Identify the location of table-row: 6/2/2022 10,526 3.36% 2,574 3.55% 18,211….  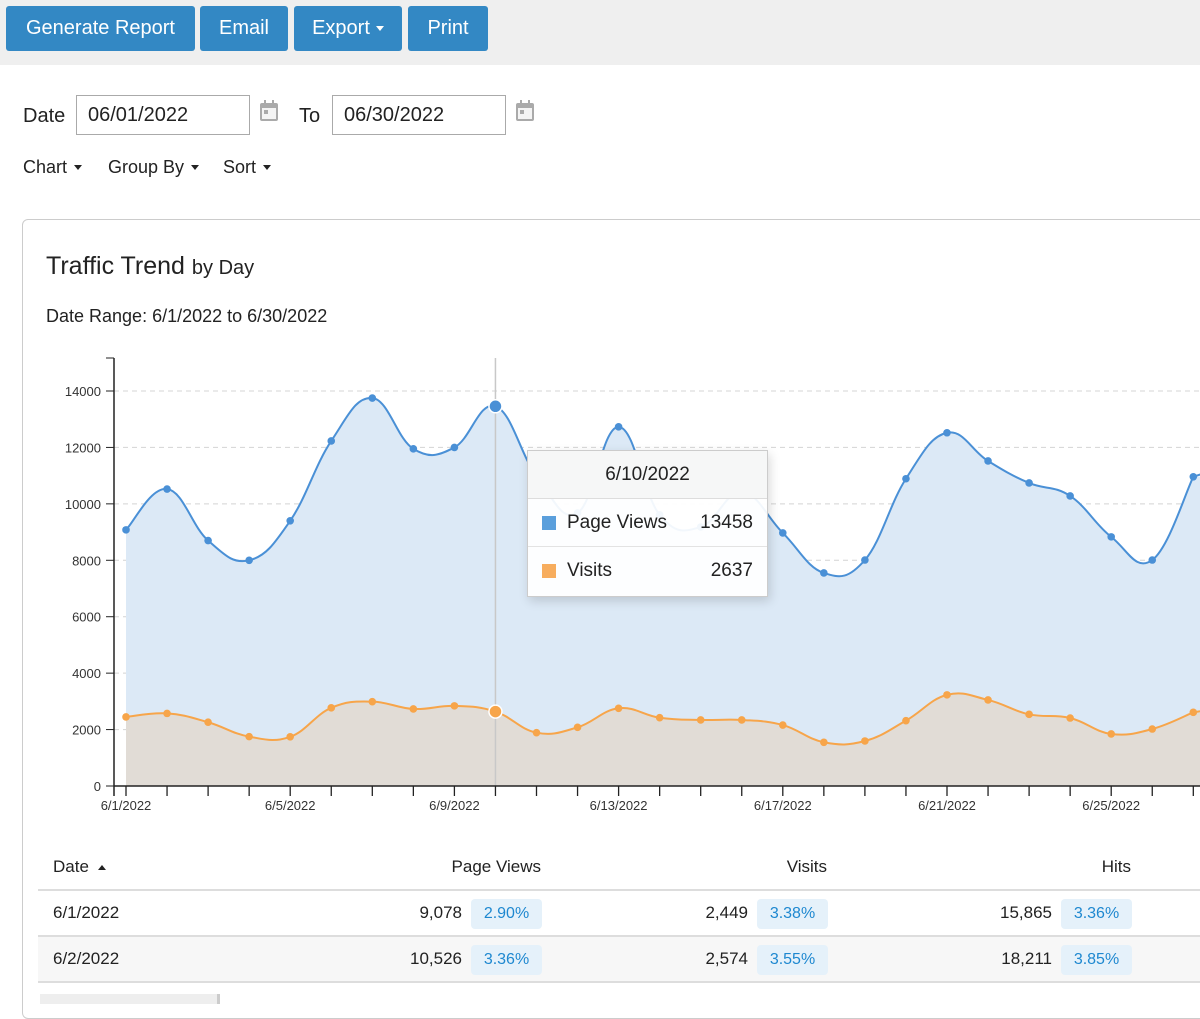
(619, 960).